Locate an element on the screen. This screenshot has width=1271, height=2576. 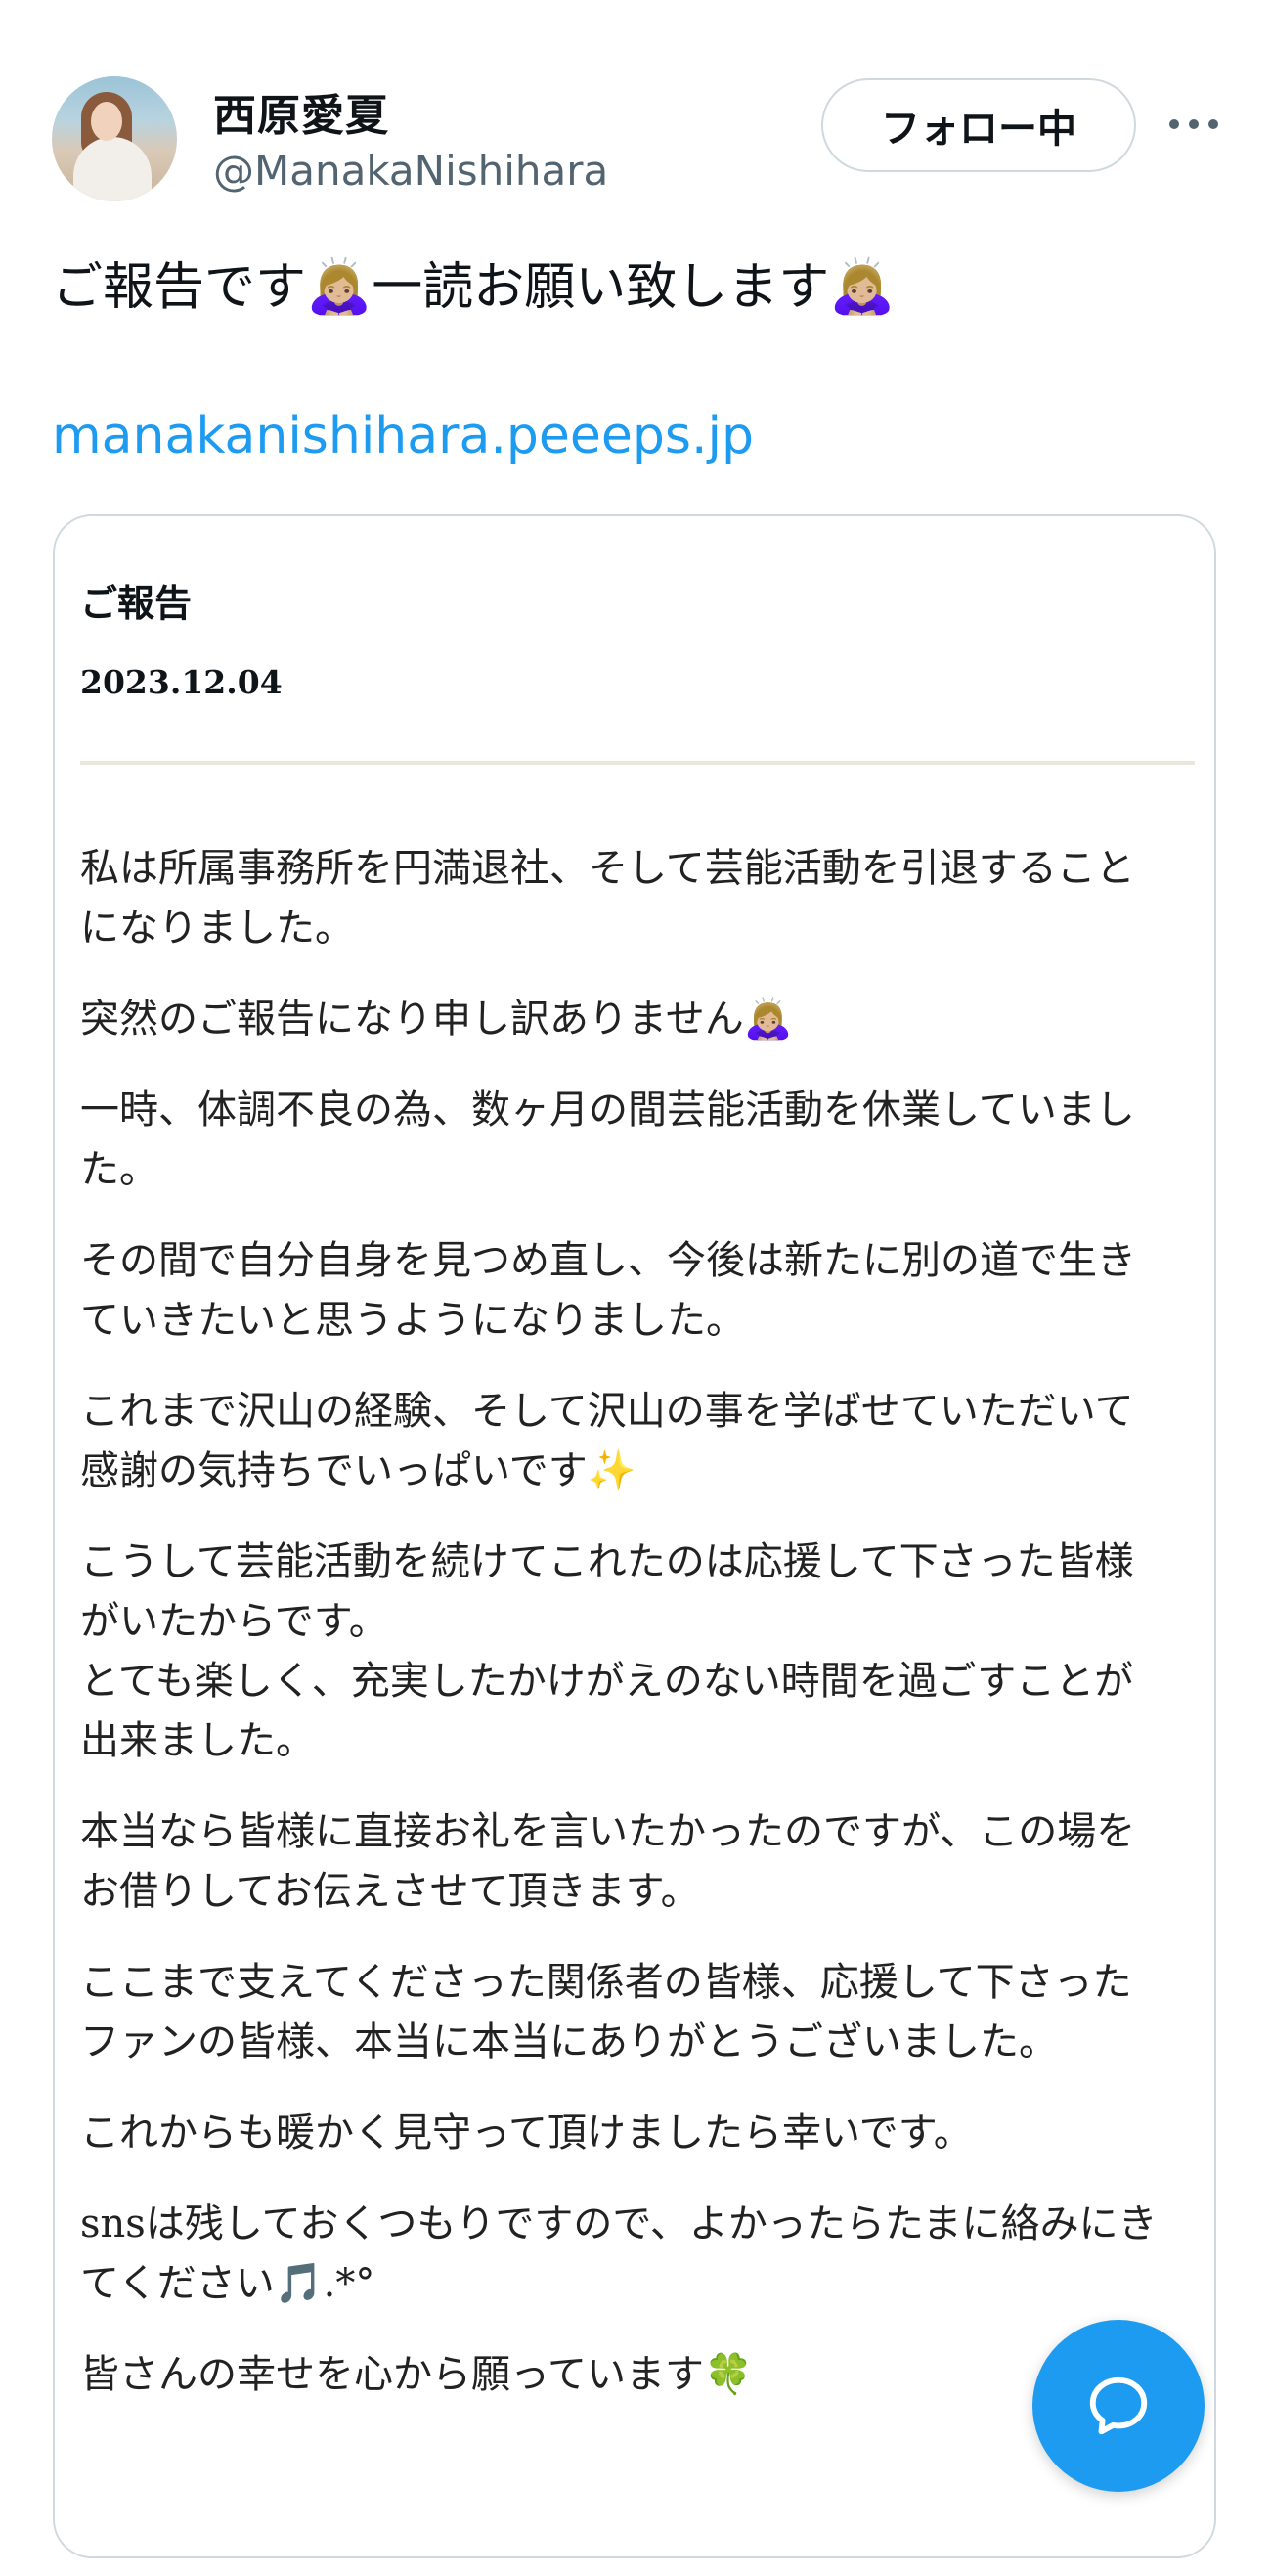
card-paragraph-line: これまで沢山の経験、そして沢山の事を学ばせていただいて is located at coordinates (607, 1411).